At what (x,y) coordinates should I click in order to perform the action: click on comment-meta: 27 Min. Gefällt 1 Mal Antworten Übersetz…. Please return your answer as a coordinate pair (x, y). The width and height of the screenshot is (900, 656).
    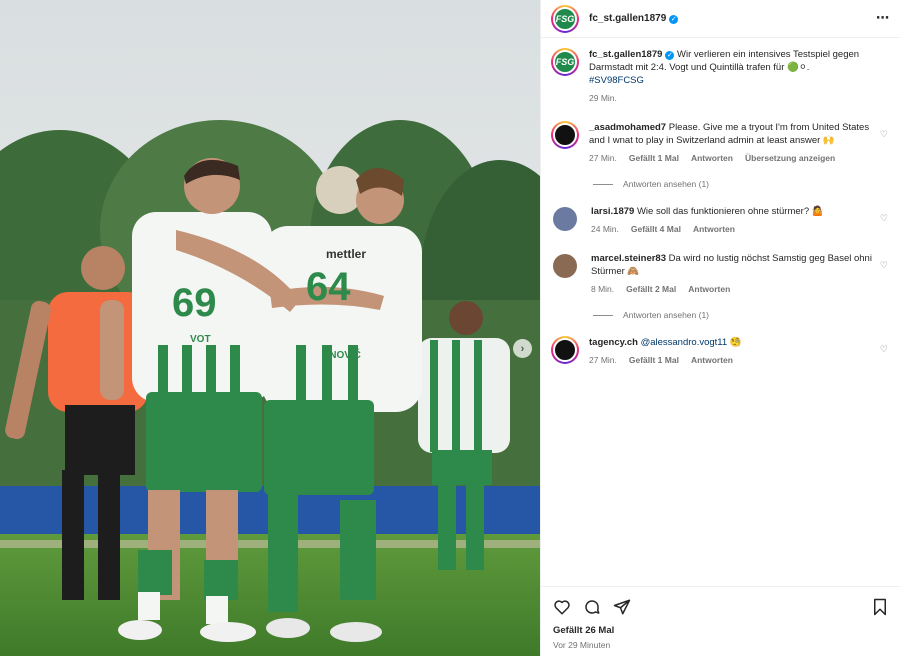
    Looking at the image, I should click on (731, 158).